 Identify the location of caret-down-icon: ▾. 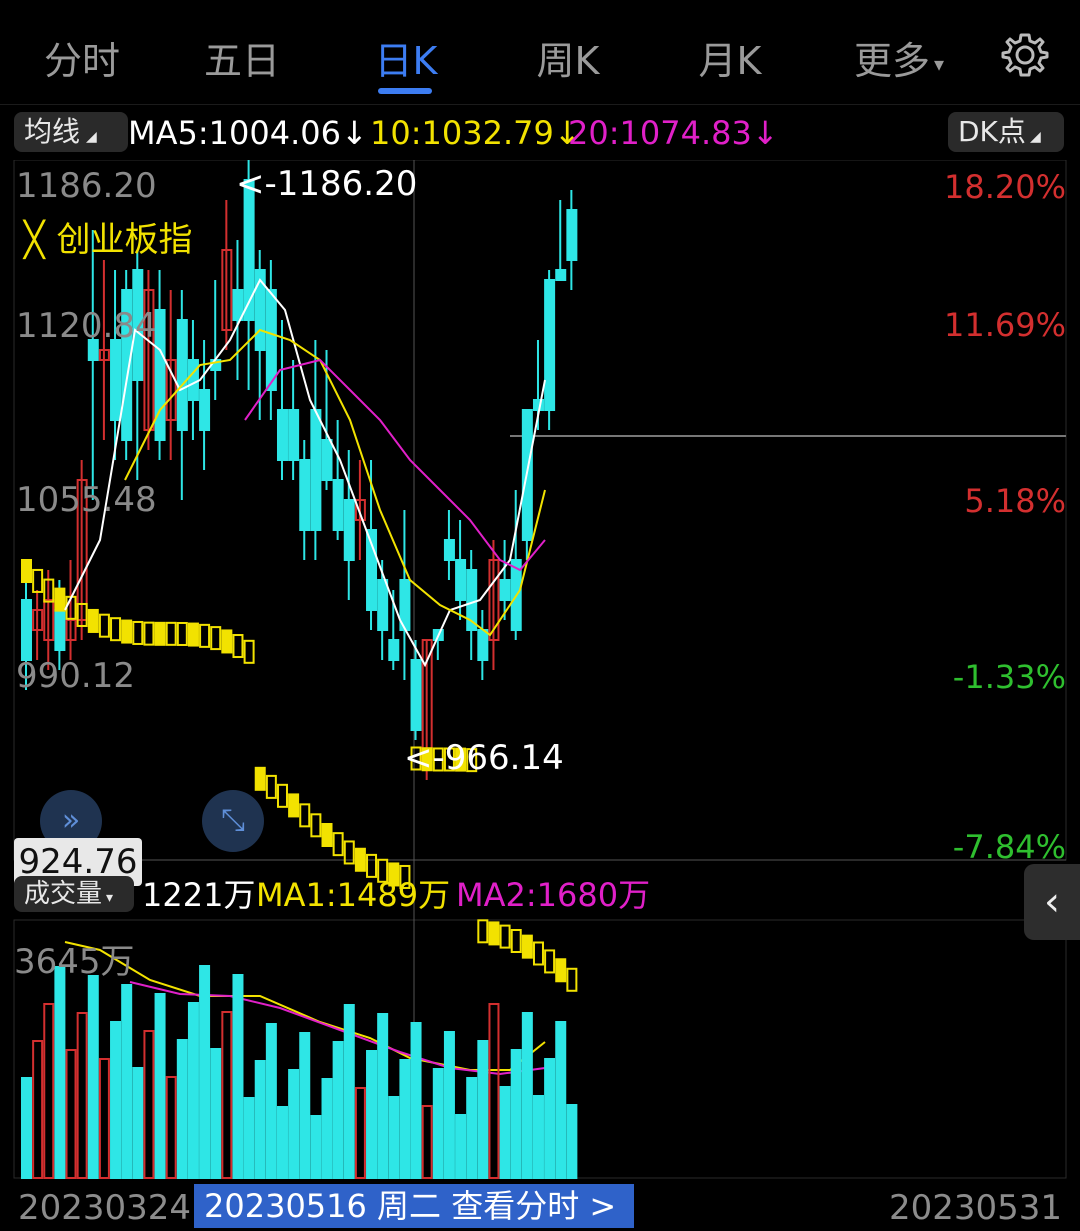
(939, 63).